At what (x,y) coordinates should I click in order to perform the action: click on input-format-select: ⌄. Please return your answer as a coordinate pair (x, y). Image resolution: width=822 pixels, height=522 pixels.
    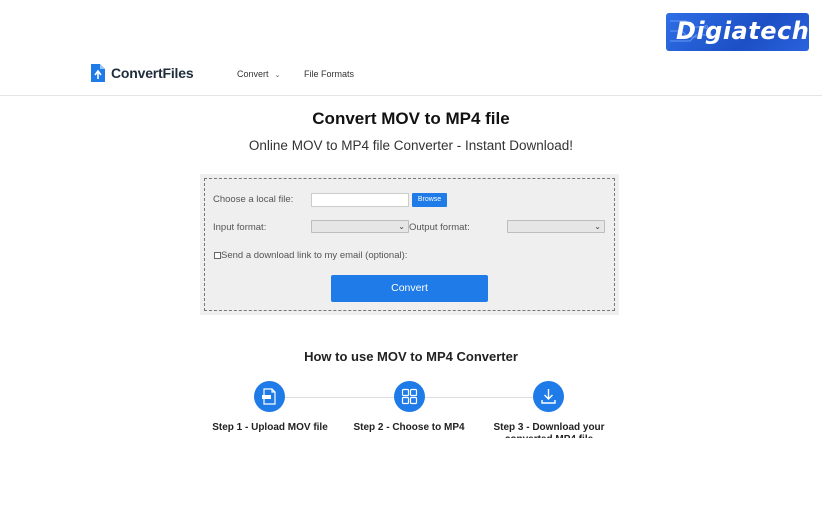
    Looking at the image, I should click on (360, 226).